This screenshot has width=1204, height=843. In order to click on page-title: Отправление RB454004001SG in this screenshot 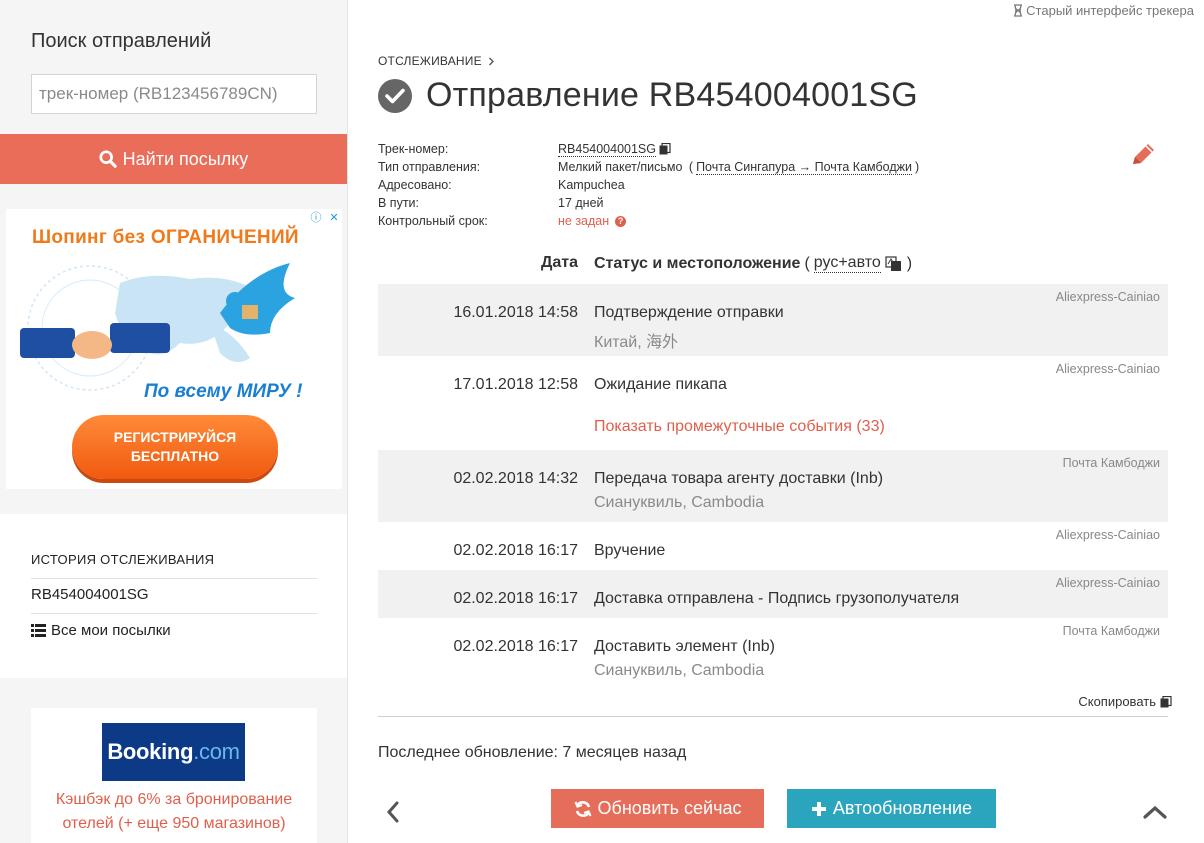, I will do `click(672, 95)`.